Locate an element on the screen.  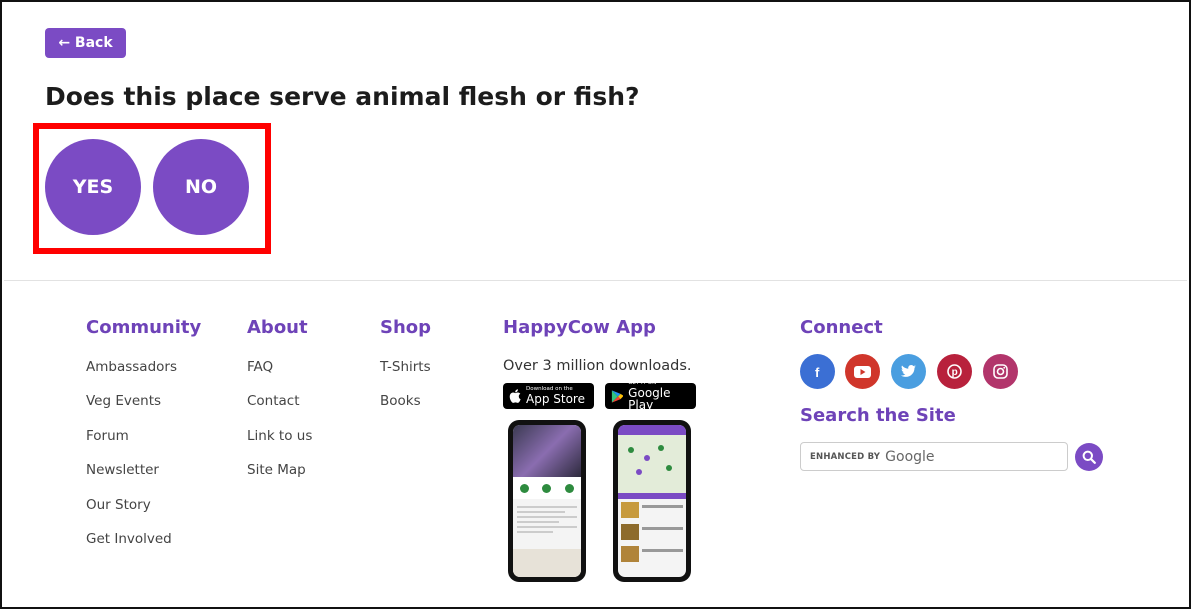
apple-icon is located at coordinates (515, 396).